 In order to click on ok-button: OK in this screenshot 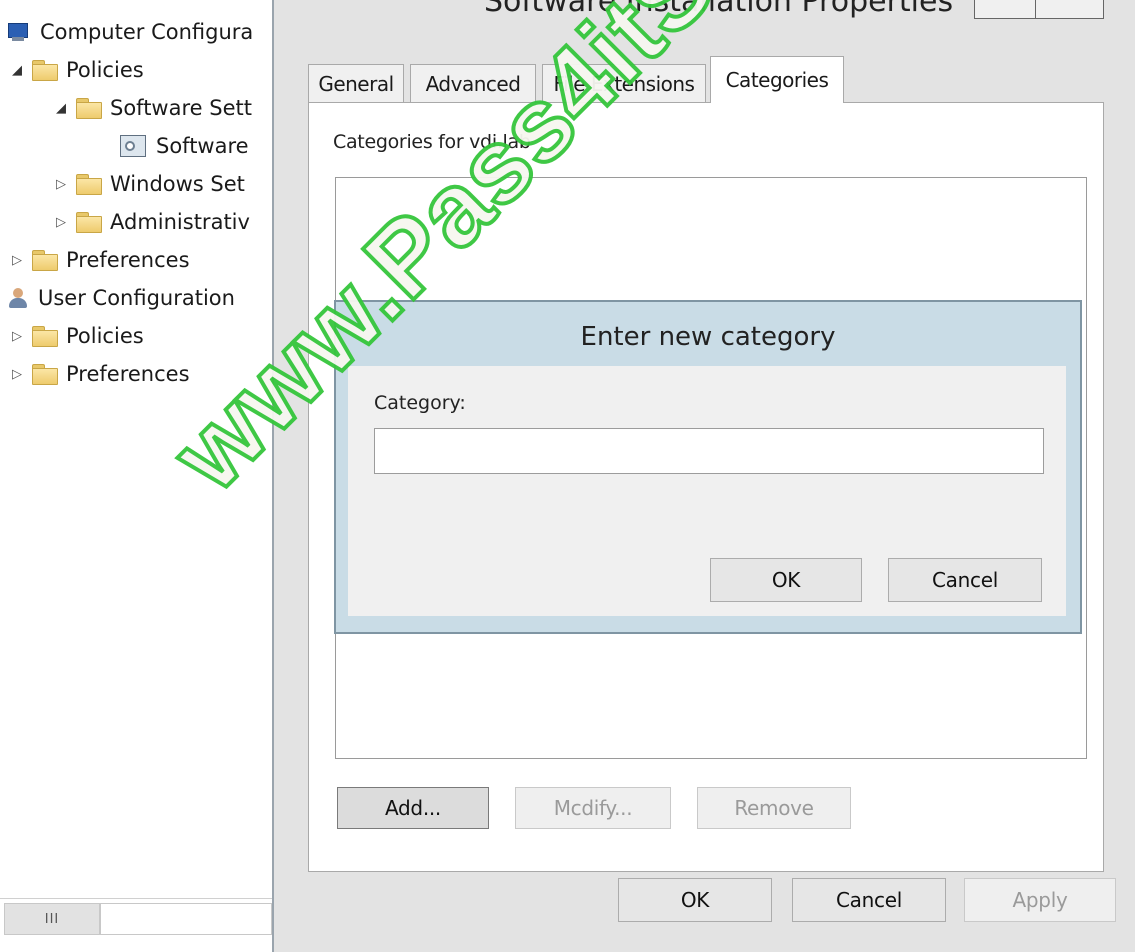, I will do `click(695, 900)`.